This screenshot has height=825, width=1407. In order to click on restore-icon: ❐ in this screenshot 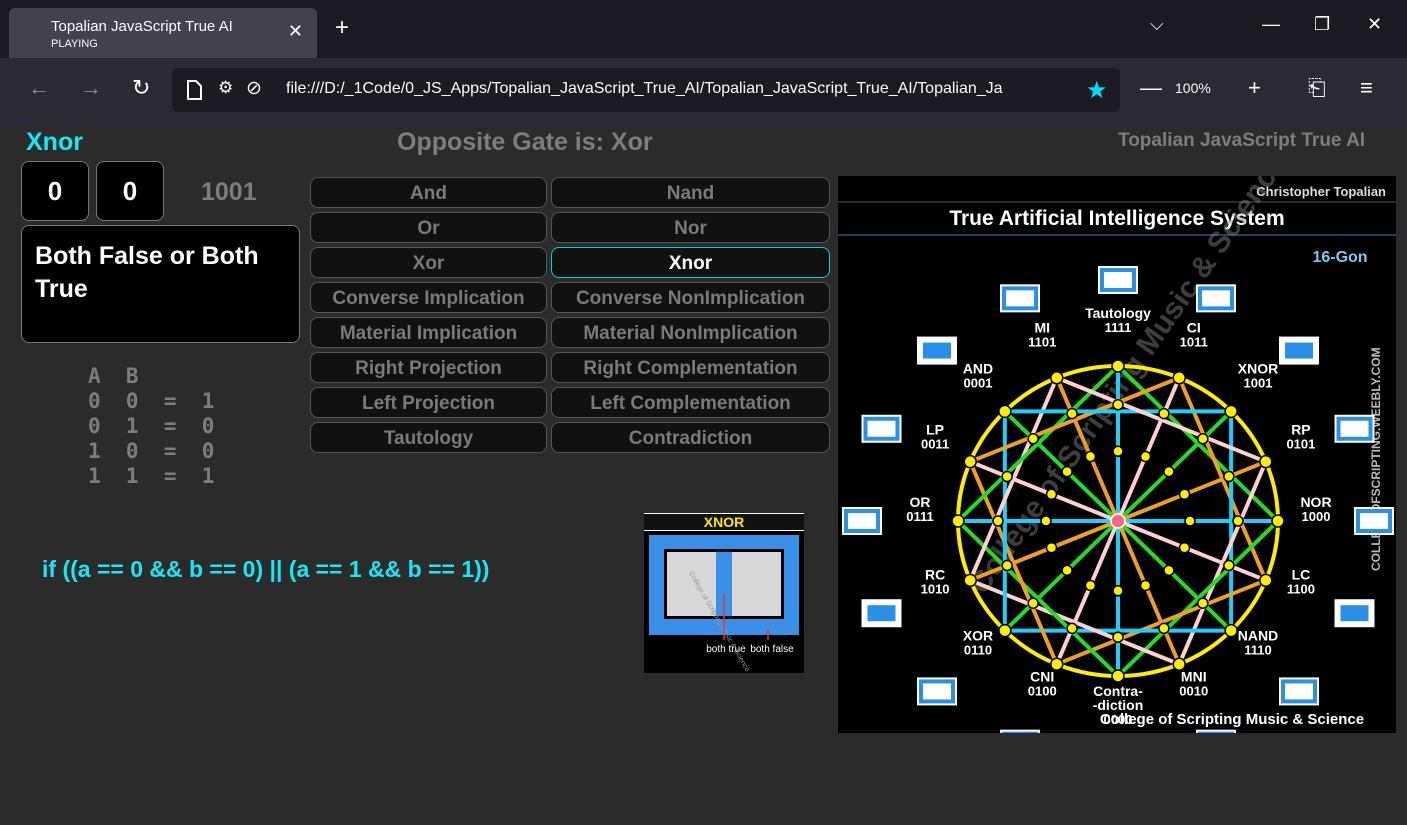, I will do `click(1322, 24)`.